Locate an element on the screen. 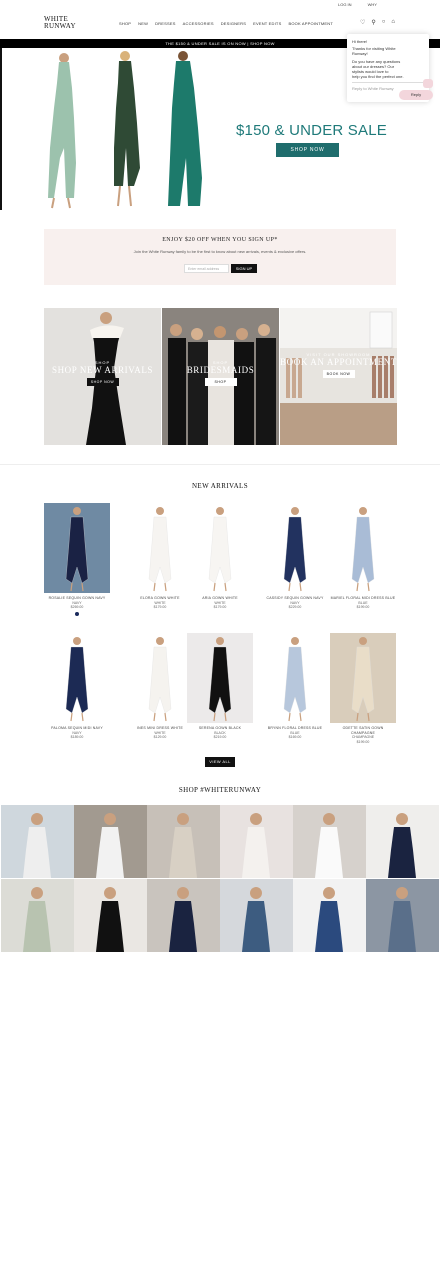 The width and height of the screenshot is (440, 1280). product-name: CASSIDY SEQUIN GOWN NAVY is located at coordinates (295, 598).